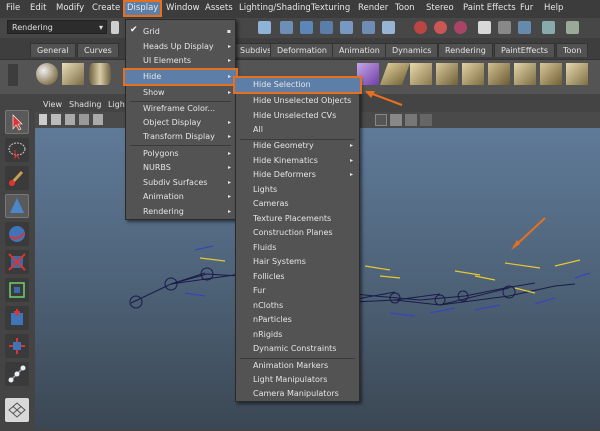 This screenshot has height=431, width=600. Describe the element at coordinates (17, 178) in the screenshot. I see `paint-select-tool-icon` at that location.